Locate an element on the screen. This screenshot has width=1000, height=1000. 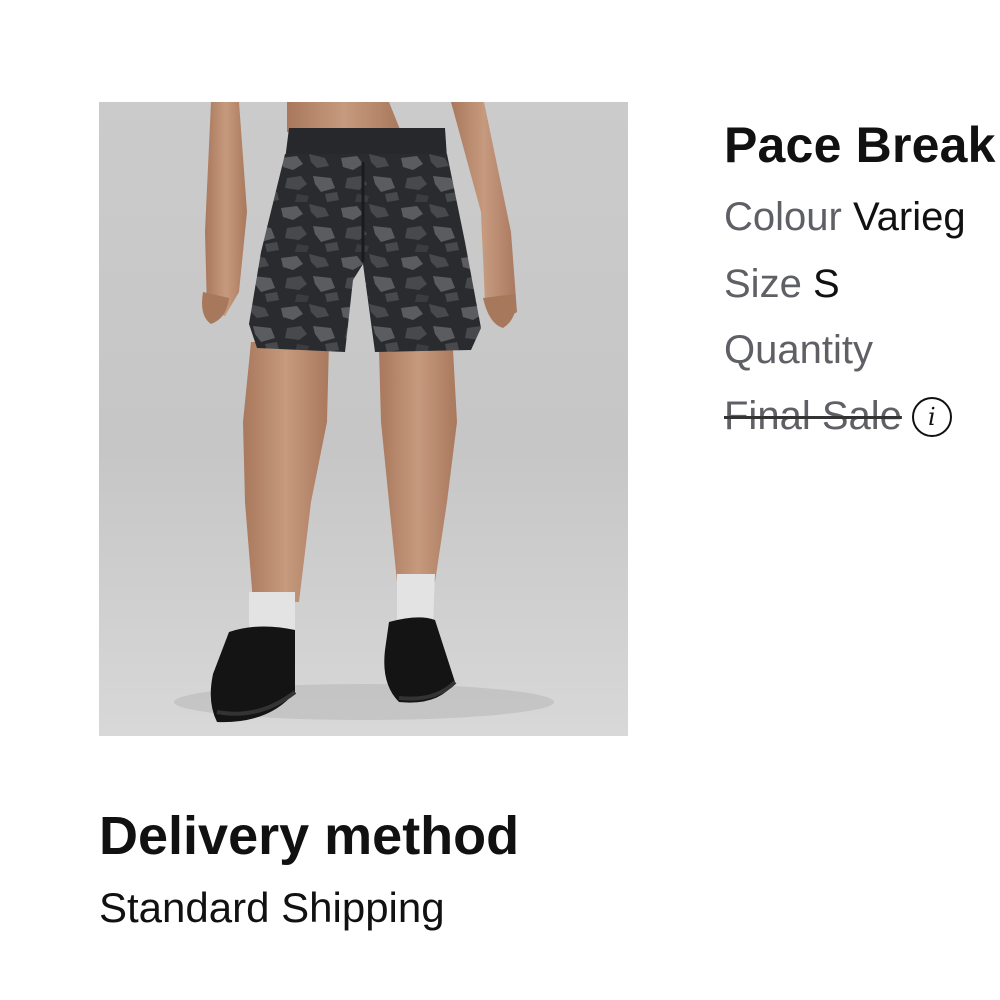
size-row: Size S is located at coordinates (782, 284).